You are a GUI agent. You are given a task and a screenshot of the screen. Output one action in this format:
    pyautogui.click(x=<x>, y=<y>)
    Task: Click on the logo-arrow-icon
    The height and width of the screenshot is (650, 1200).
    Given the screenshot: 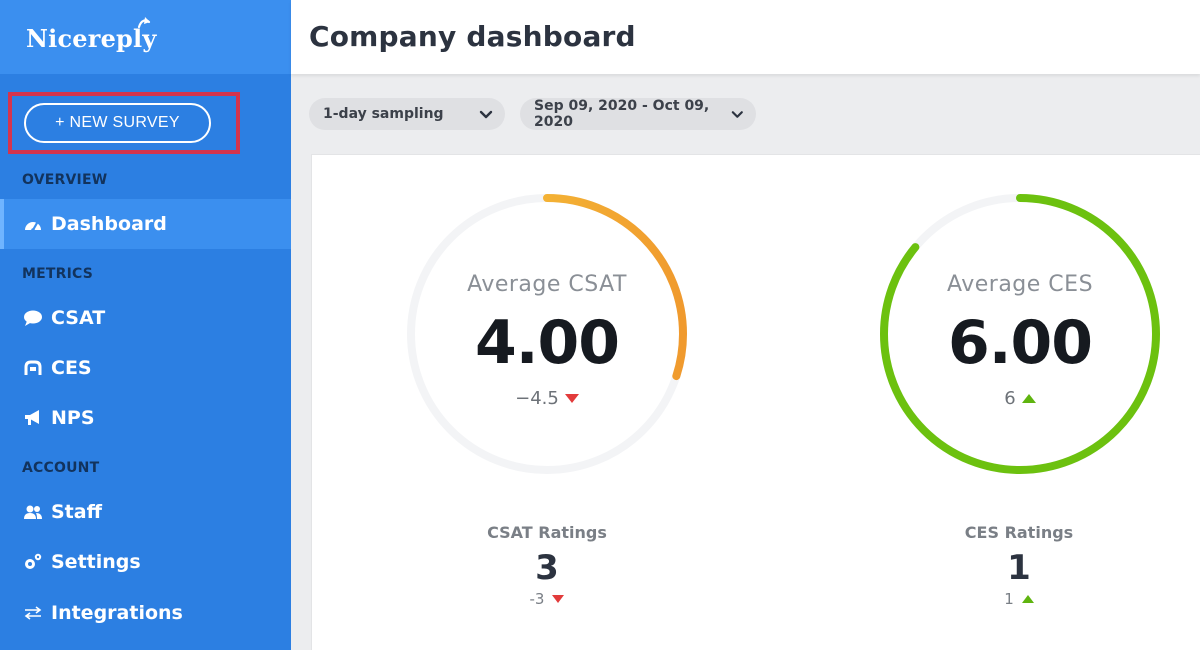 What is the action you would take?
    pyautogui.click(x=144, y=23)
    